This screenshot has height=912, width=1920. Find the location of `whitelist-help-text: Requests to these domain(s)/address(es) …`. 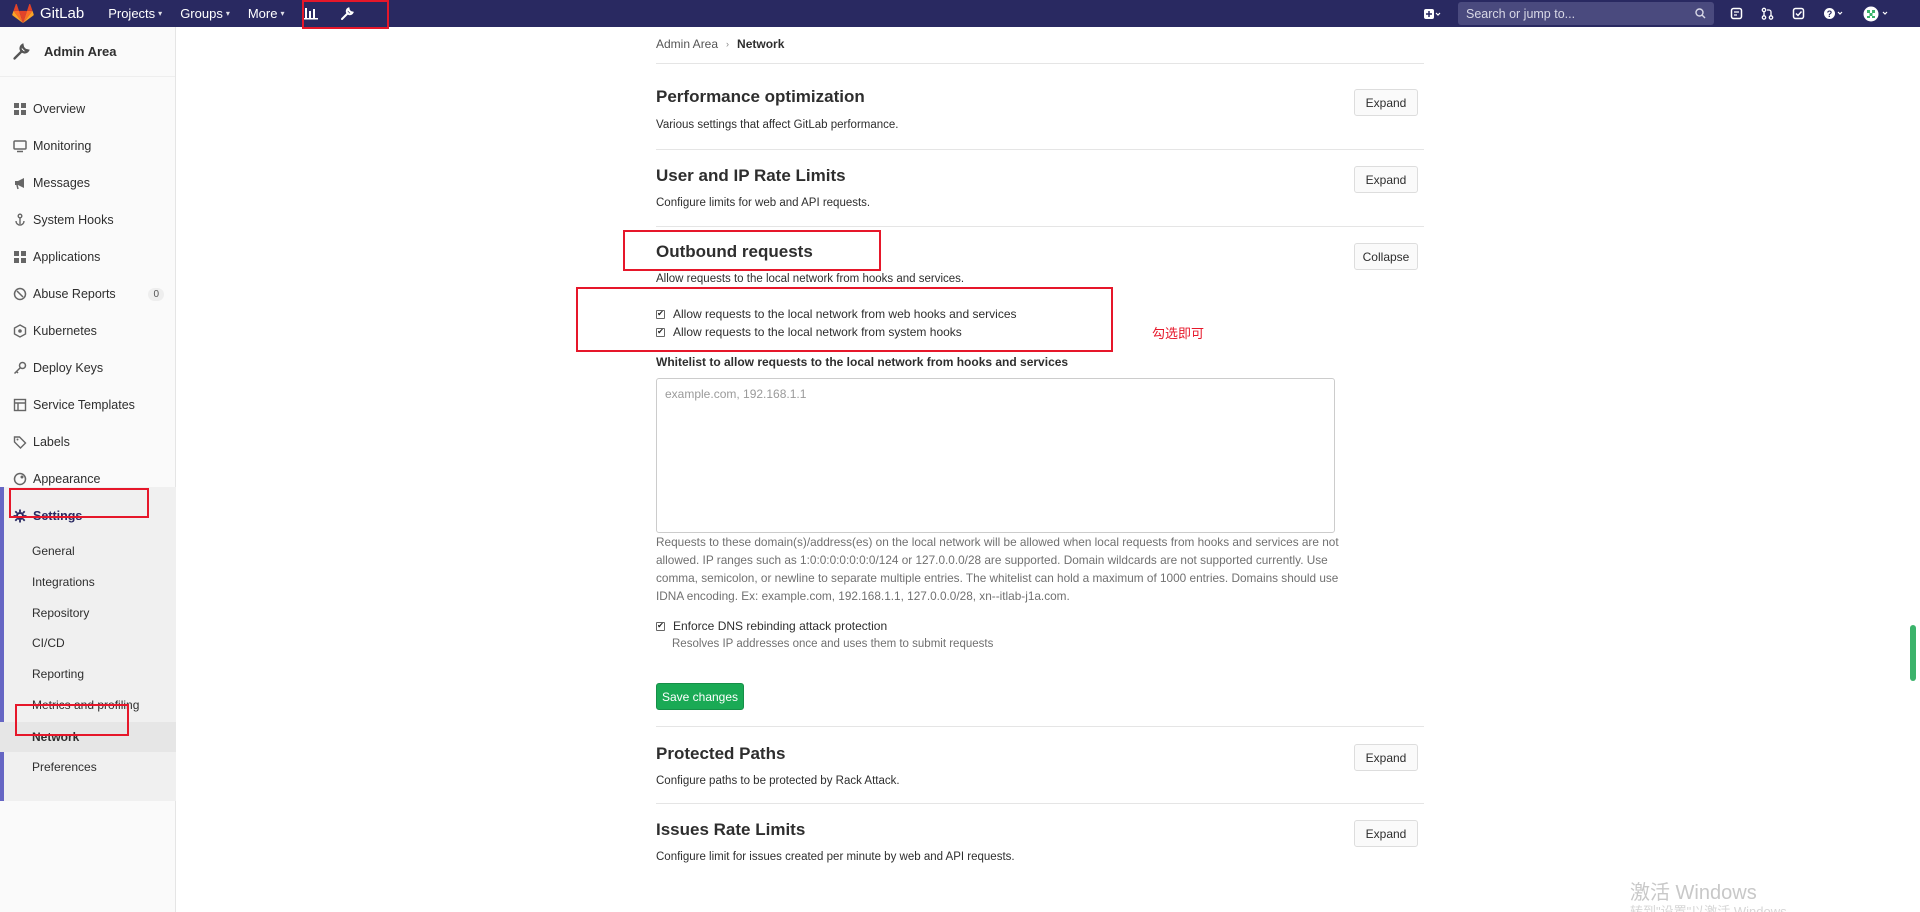

whitelist-help-text: Requests to these domain(s)/address(es) … is located at coordinates (997, 569).